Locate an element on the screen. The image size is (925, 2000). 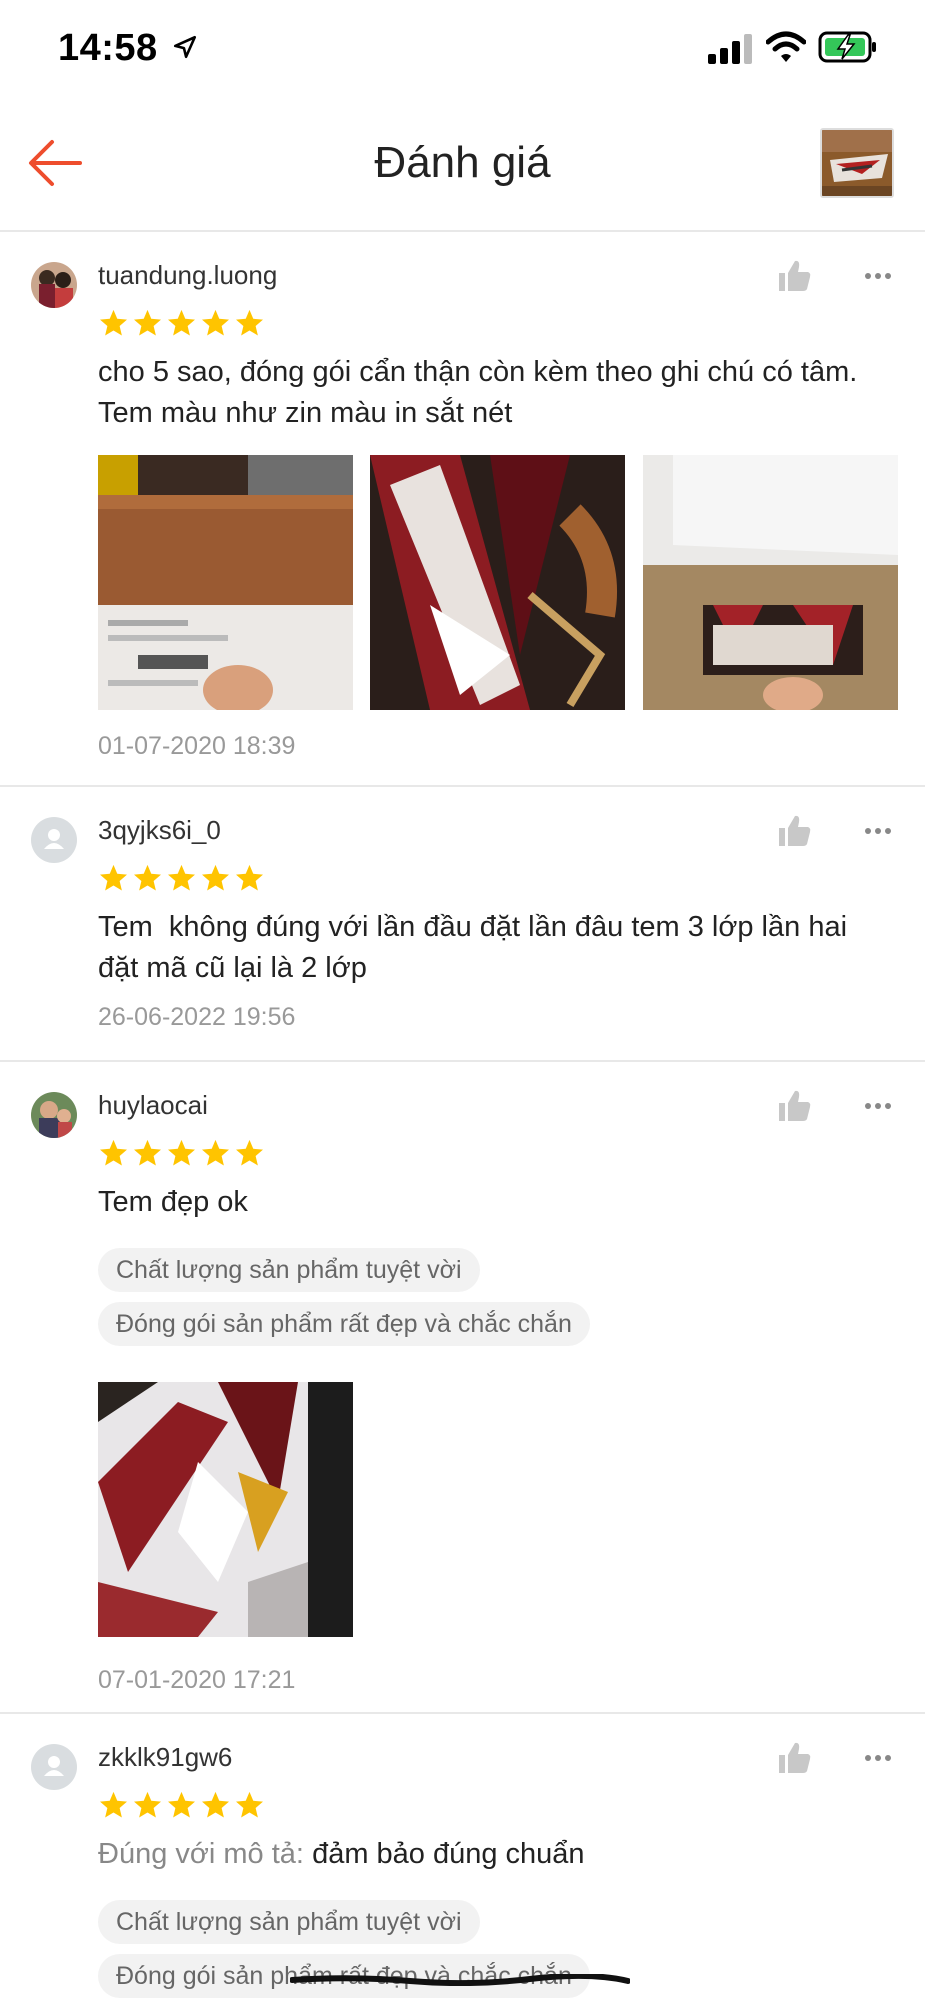
review-date: 26-06-2022 19:56 is located at coordinates (197, 1017).